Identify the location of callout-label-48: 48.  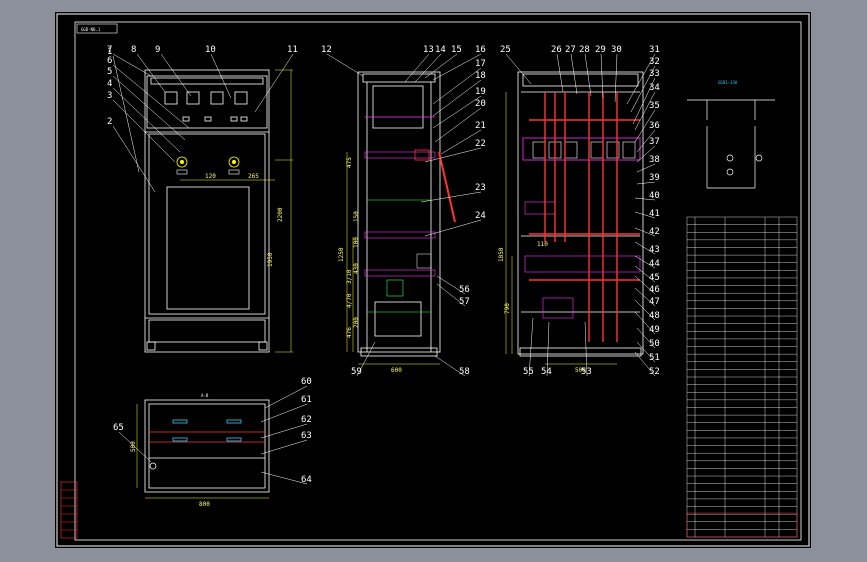
(654, 316).